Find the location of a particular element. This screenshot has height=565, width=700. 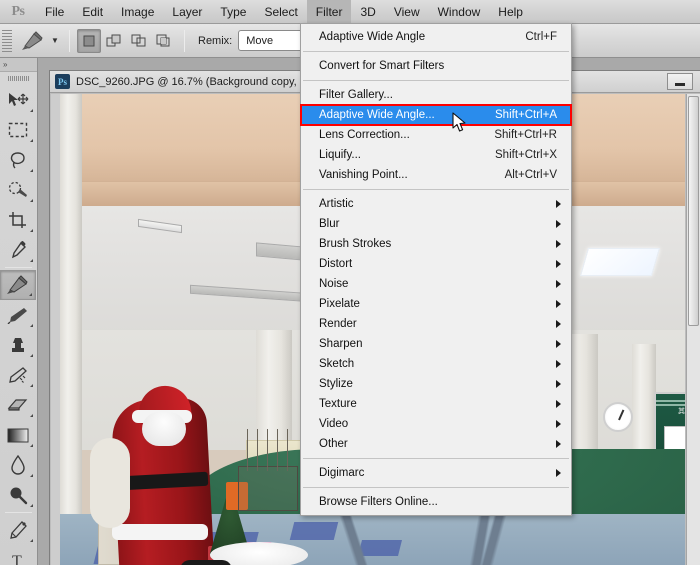

menu-item-pixelate: Pixelate is located at coordinates (436, 304).